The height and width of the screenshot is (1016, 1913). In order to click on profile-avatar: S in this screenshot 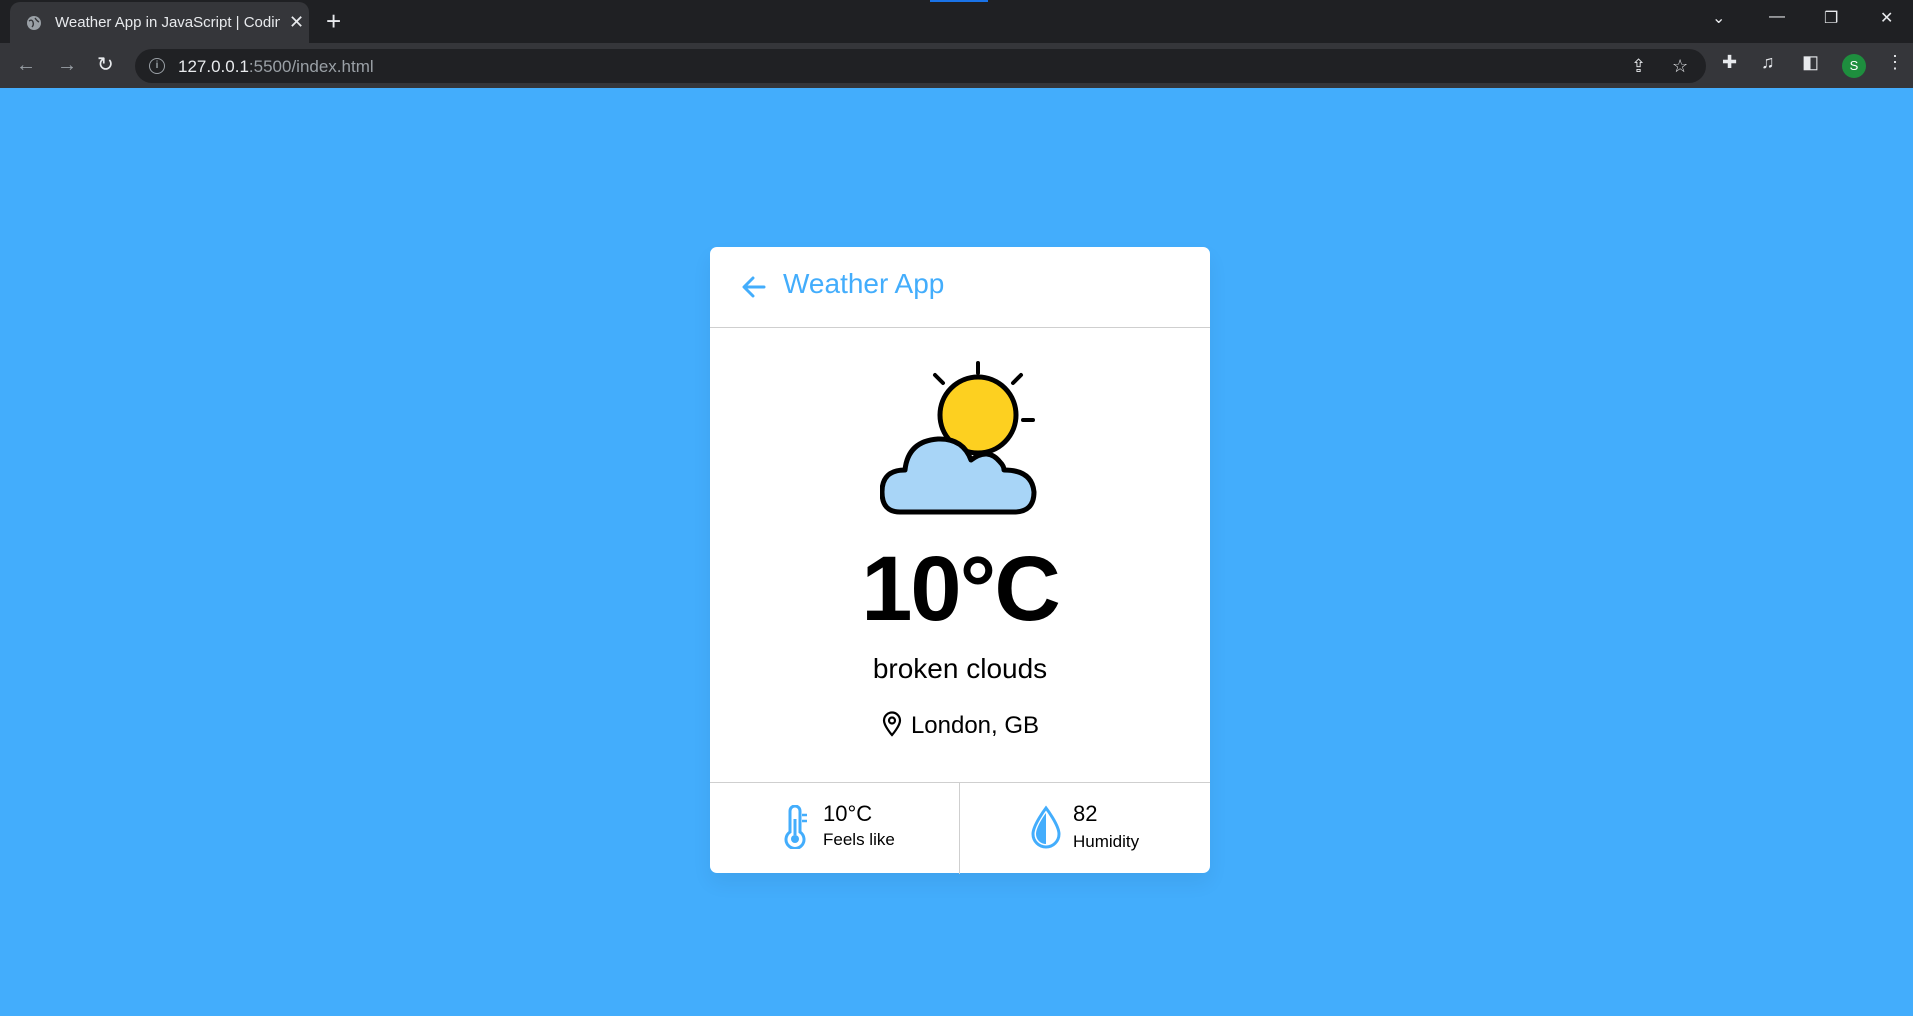, I will do `click(1854, 66)`.